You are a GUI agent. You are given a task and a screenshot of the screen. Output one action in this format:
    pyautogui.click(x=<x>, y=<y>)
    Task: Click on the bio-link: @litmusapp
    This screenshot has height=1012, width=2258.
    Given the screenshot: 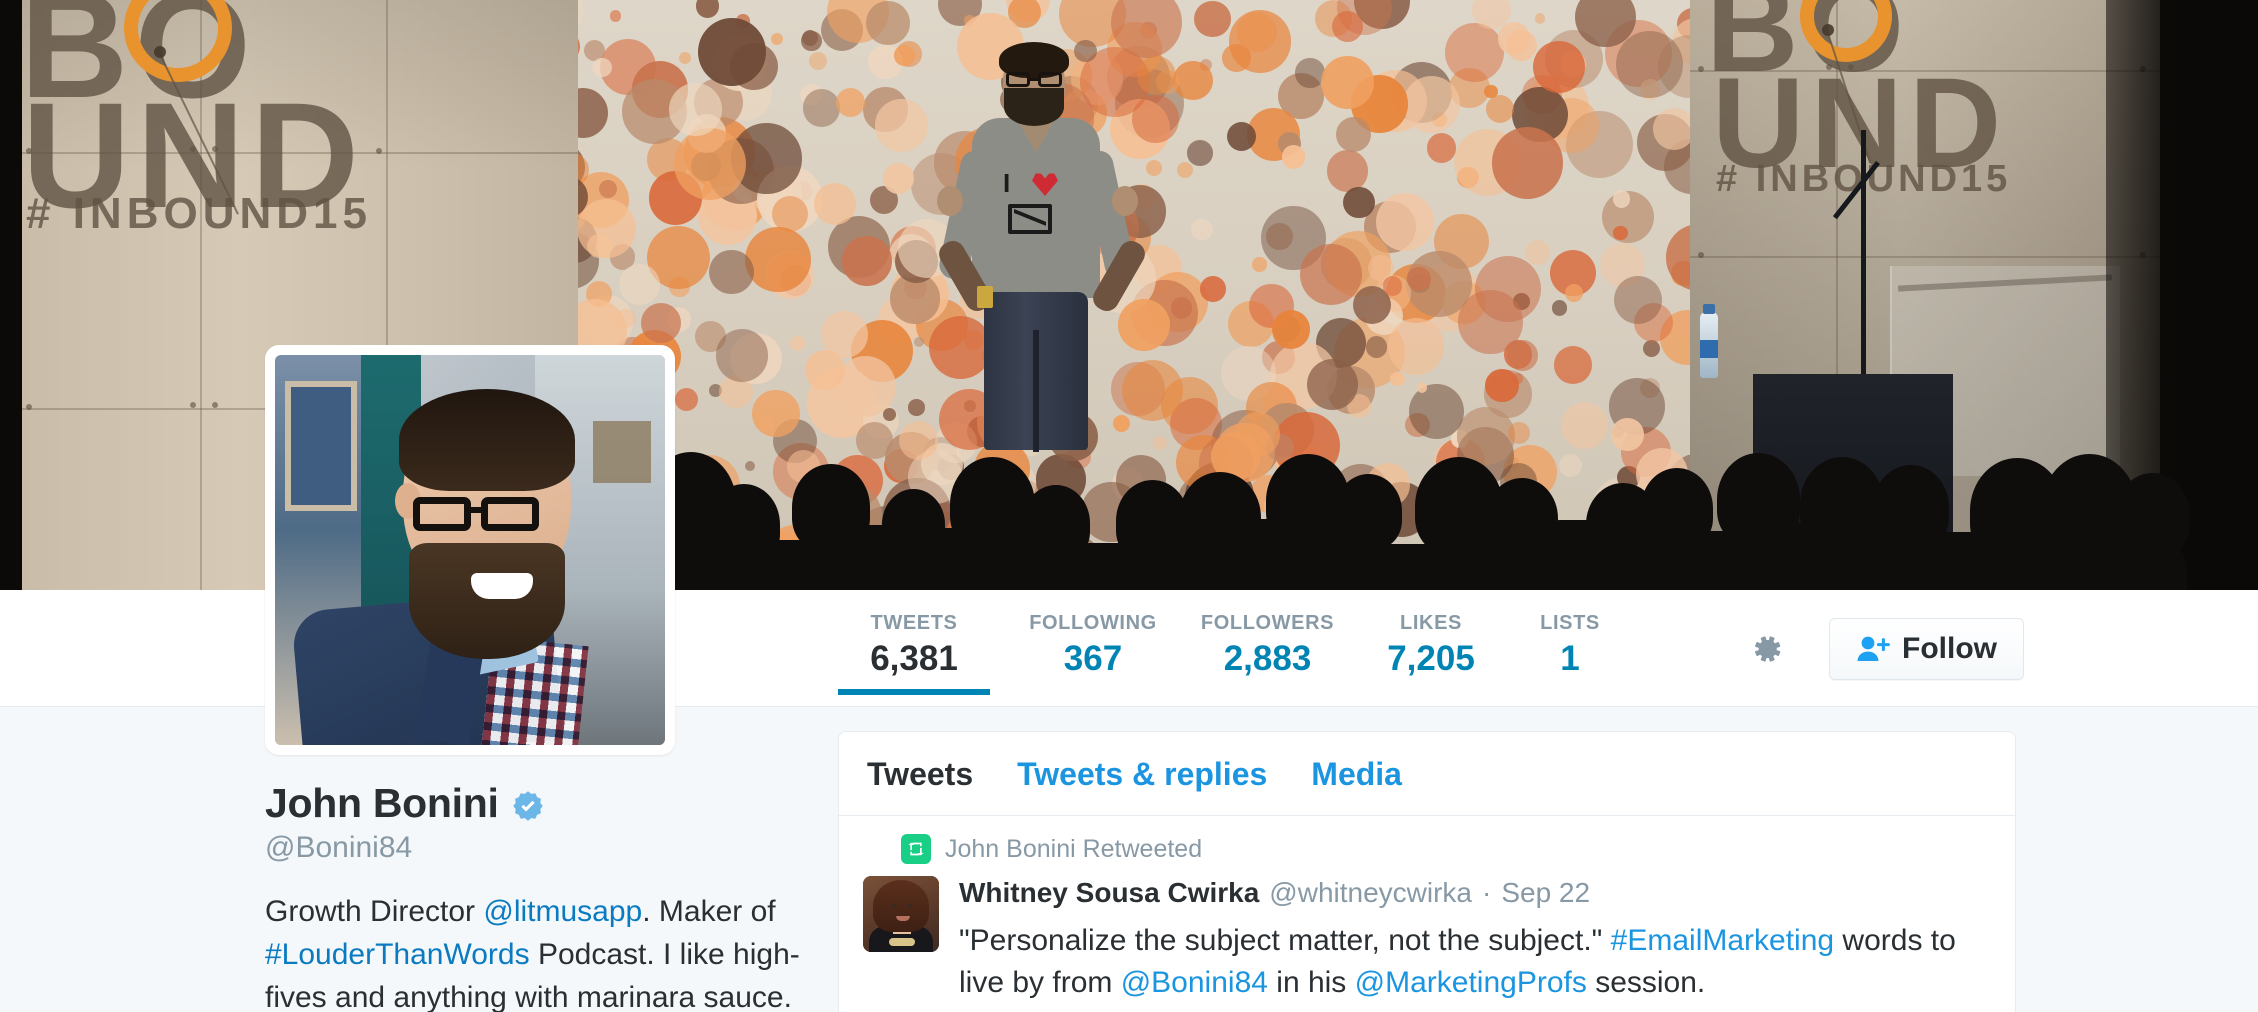 What is the action you would take?
    pyautogui.click(x=562, y=911)
    